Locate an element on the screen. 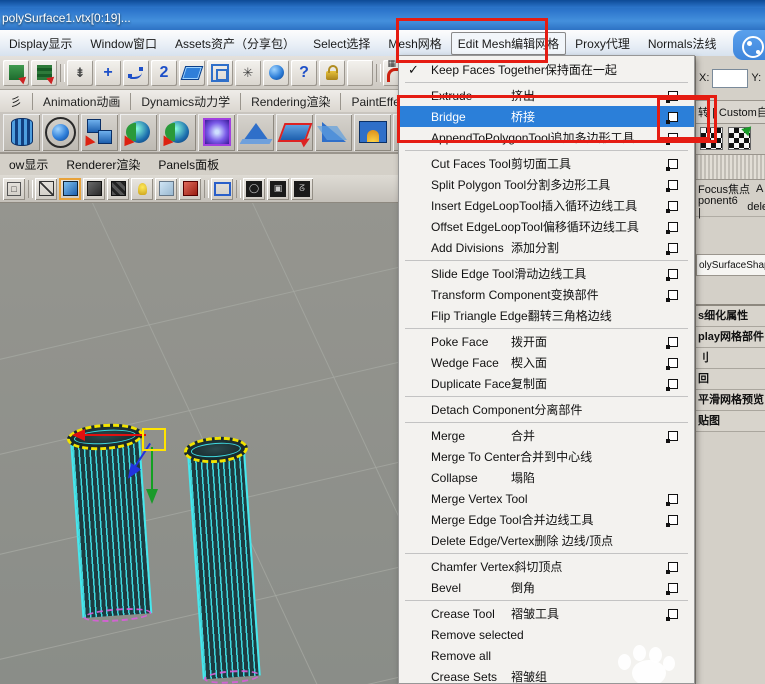  shelf-tab-animation: Animation动画 is located at coordinates (82, 101).